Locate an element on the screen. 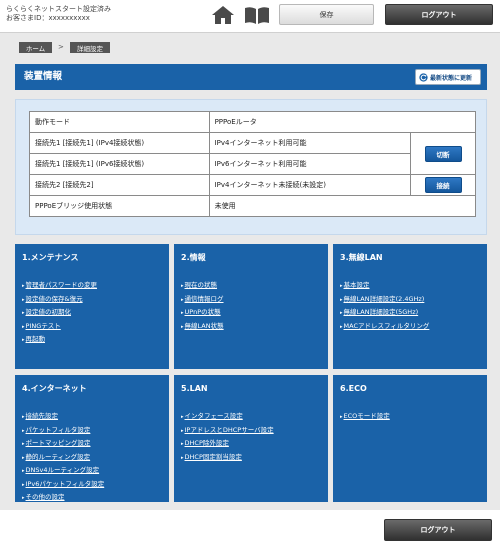  menu-link: 管理者パスワードの変更 is located at coordinates (60, 286).